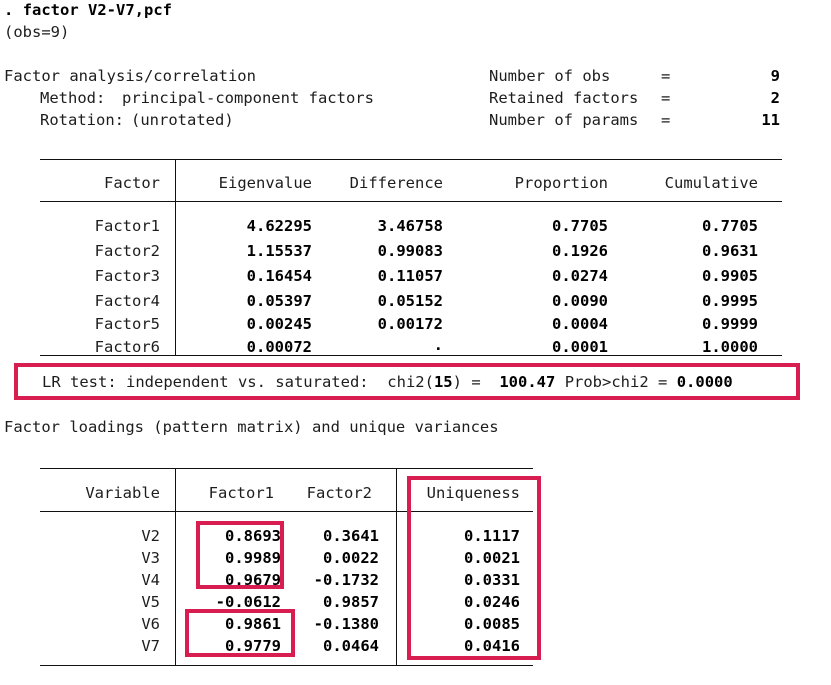 This screenshot has width=831, height=685. What do you see at coordinates (351, 536) in the screenshot?
I see `loadings-cell-factor2: 0.3641` at bounding box center [351, 536].